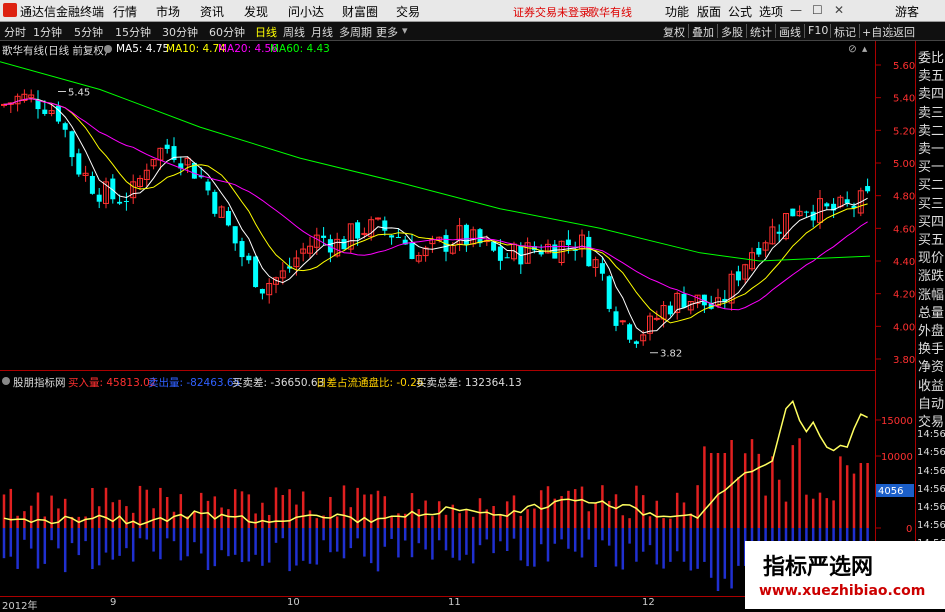  What do you see at coordinates (931, 384) in the screenshot?
I see `side-item-18: 收益` at bounding box center [931, 384].